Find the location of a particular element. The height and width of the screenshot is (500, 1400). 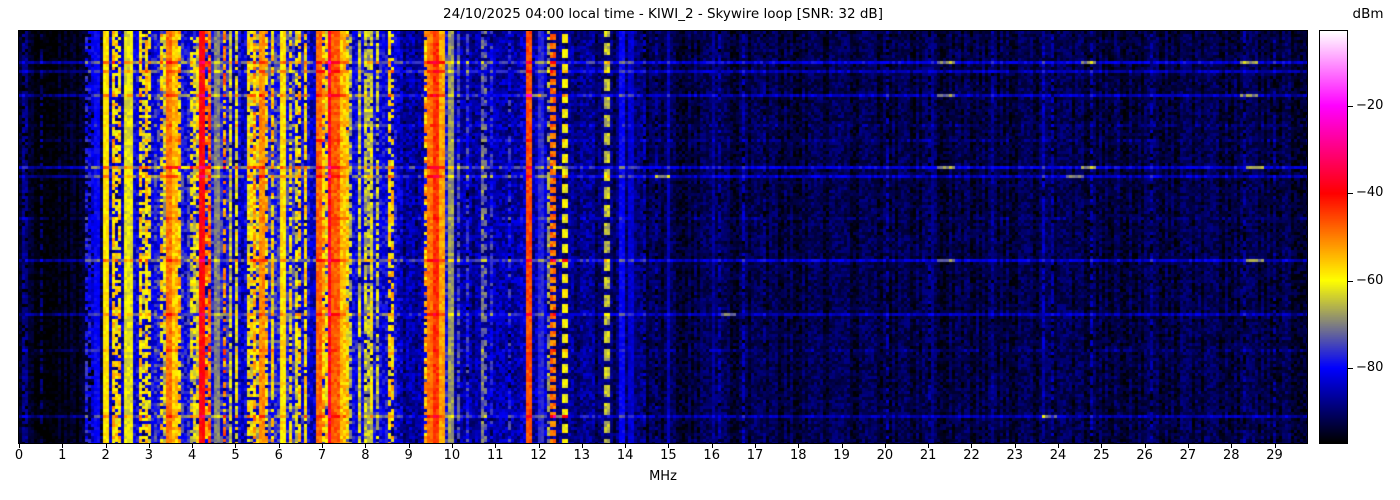

colorbar-gradient is located at coordinates (1333, 237).